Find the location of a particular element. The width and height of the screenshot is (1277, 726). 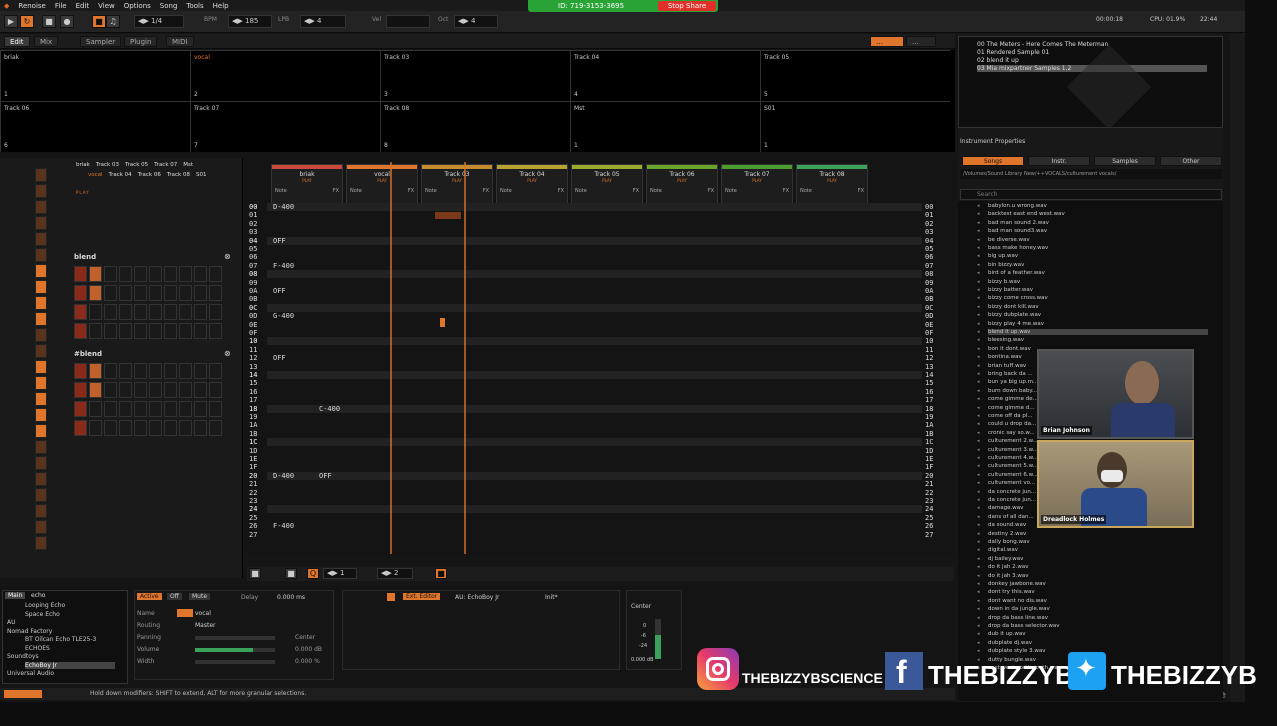

track-header: Track 04 PLAY Note FX is located at coordinates (532, 184).